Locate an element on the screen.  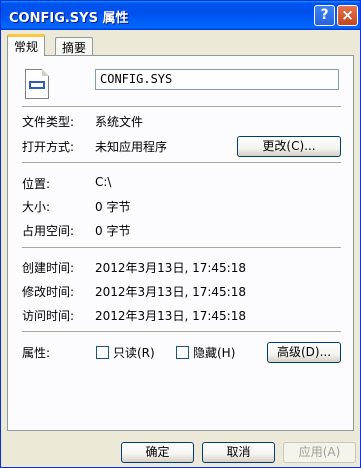
tab-strip: 常规 摘要 is located at coordinates (182, 45).